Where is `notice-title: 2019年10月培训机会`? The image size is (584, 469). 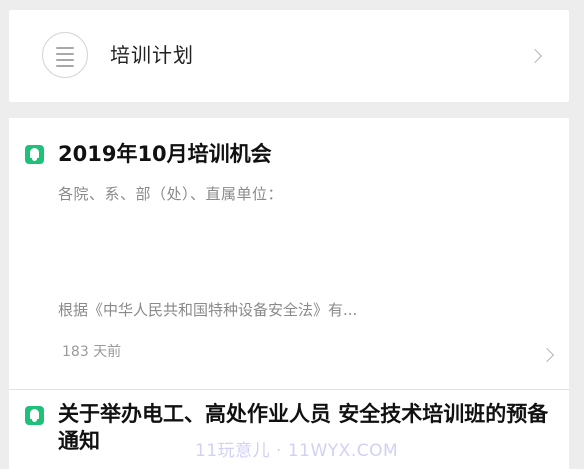
notice-title: 2019年10月培训机会 is located at coordinates (165, 154).